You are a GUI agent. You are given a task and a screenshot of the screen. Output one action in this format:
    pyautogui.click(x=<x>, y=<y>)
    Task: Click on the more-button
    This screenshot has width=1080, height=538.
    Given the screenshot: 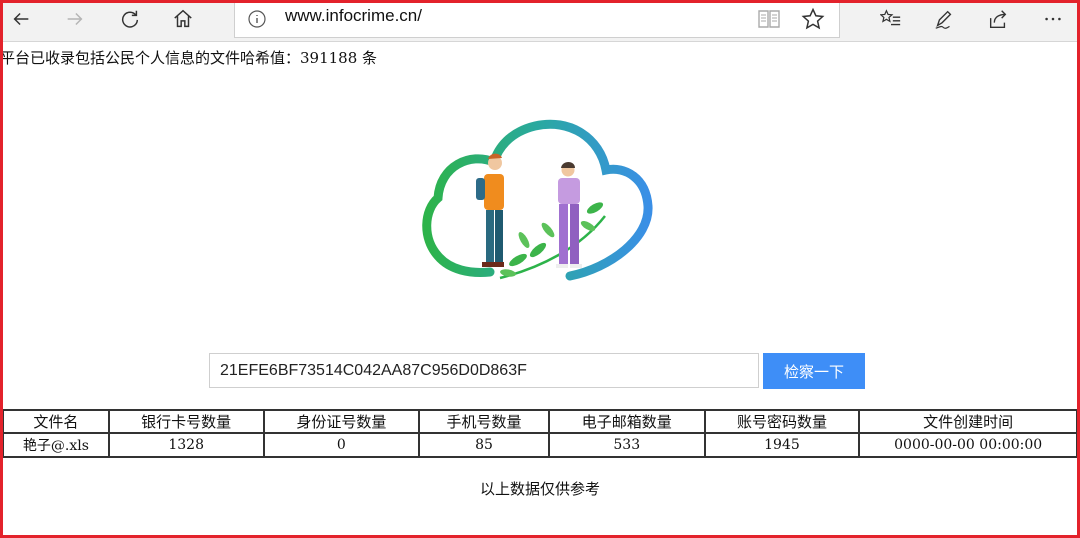 What is the action you would take?
    pyautogui.click(x=1053, y=19)
    